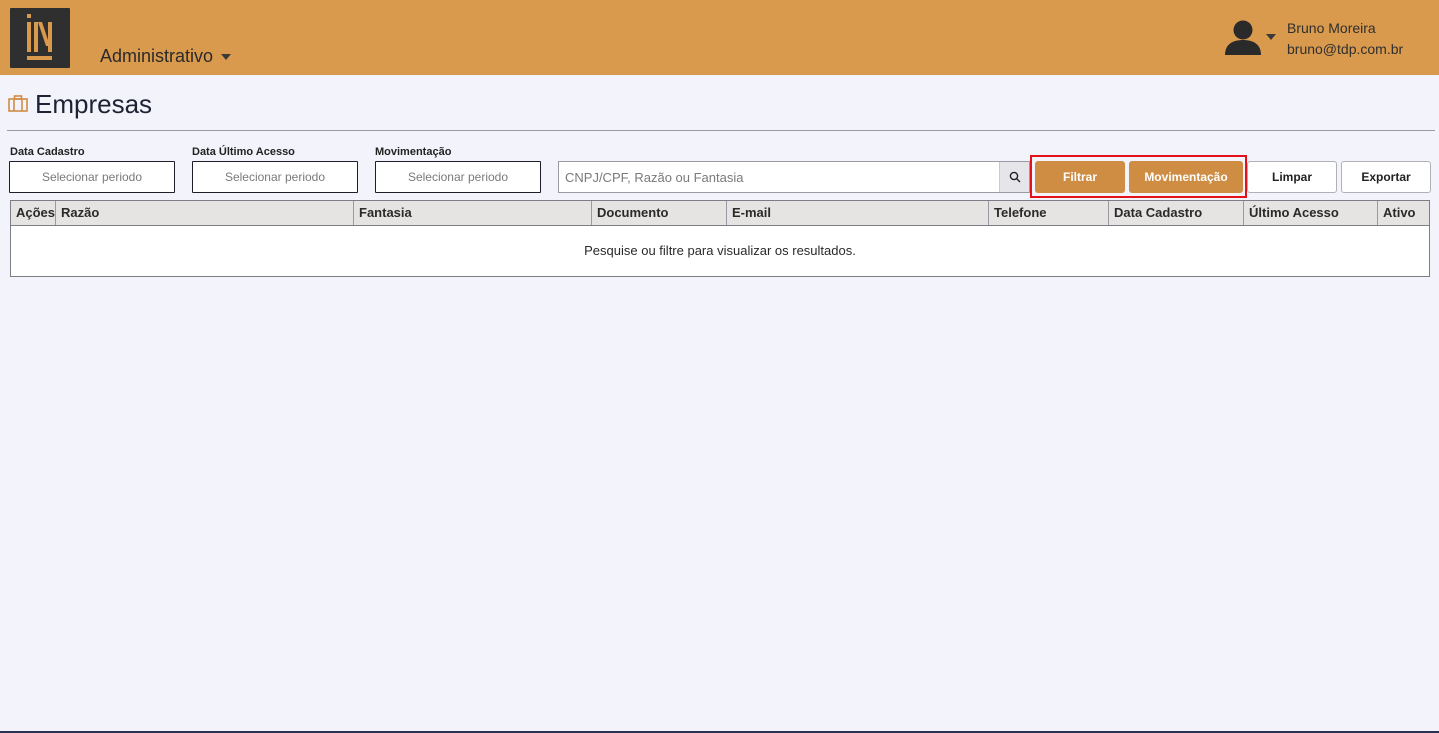 Image resolution: width=1439 pixels, height=733 pixels. Describe the element at coordinates (275, 177) in the screenshot. I see `data-ultimo-acesso-picker` at that location.